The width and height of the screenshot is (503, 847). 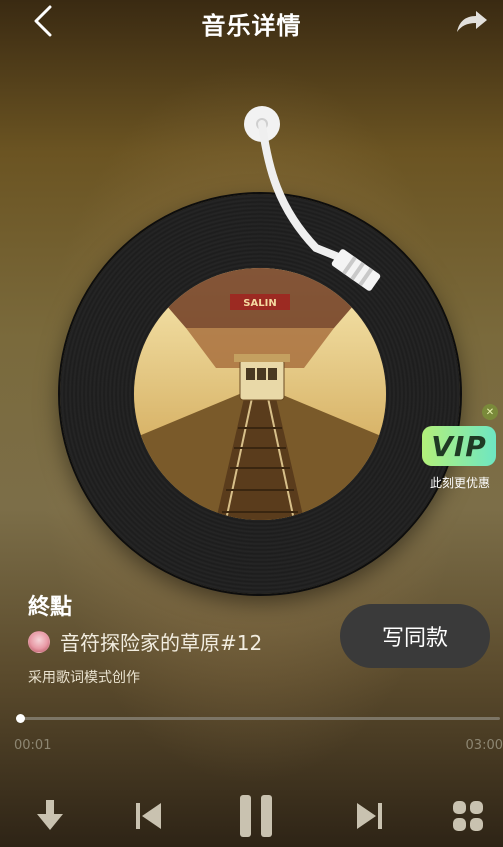 I want to click on playback-controls, so click(x=251, y=816).